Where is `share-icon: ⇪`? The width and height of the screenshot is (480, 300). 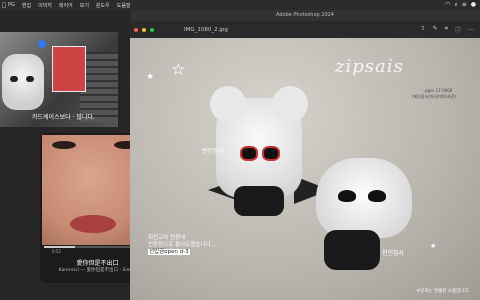 share-icon: ⇪ is located at coordinates (423, 29).